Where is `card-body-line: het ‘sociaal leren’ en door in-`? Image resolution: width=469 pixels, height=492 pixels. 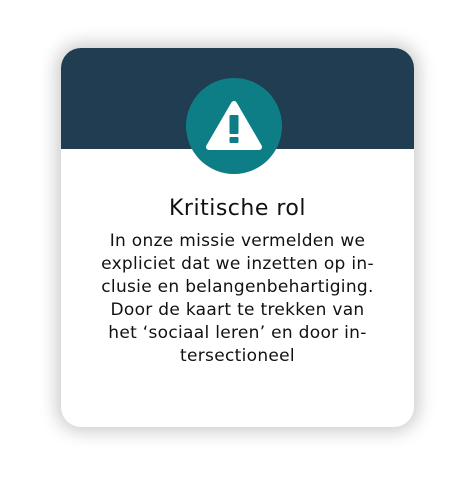
card-body-line: het ‘sociaal leren’ en door in- is located at coordinates (237, 333).